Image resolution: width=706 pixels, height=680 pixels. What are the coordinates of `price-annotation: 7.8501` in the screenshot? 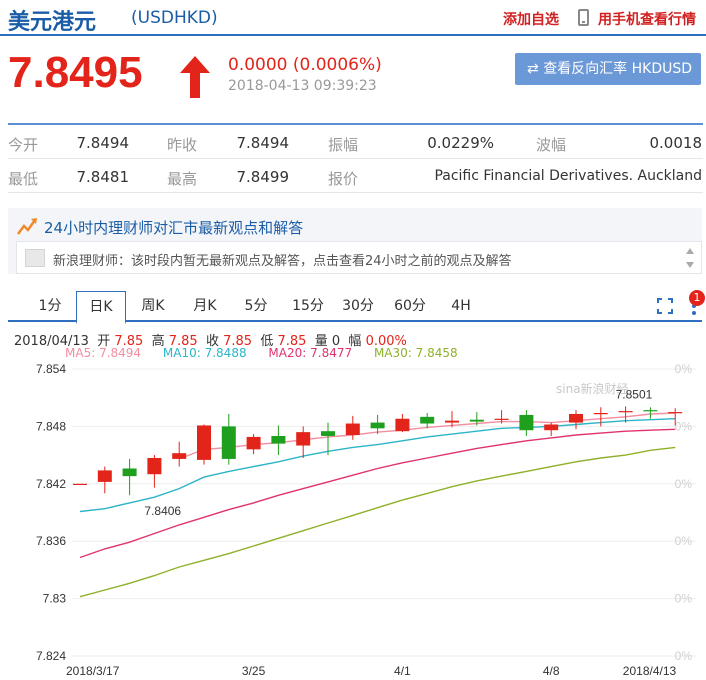 It's located at (634, 394).